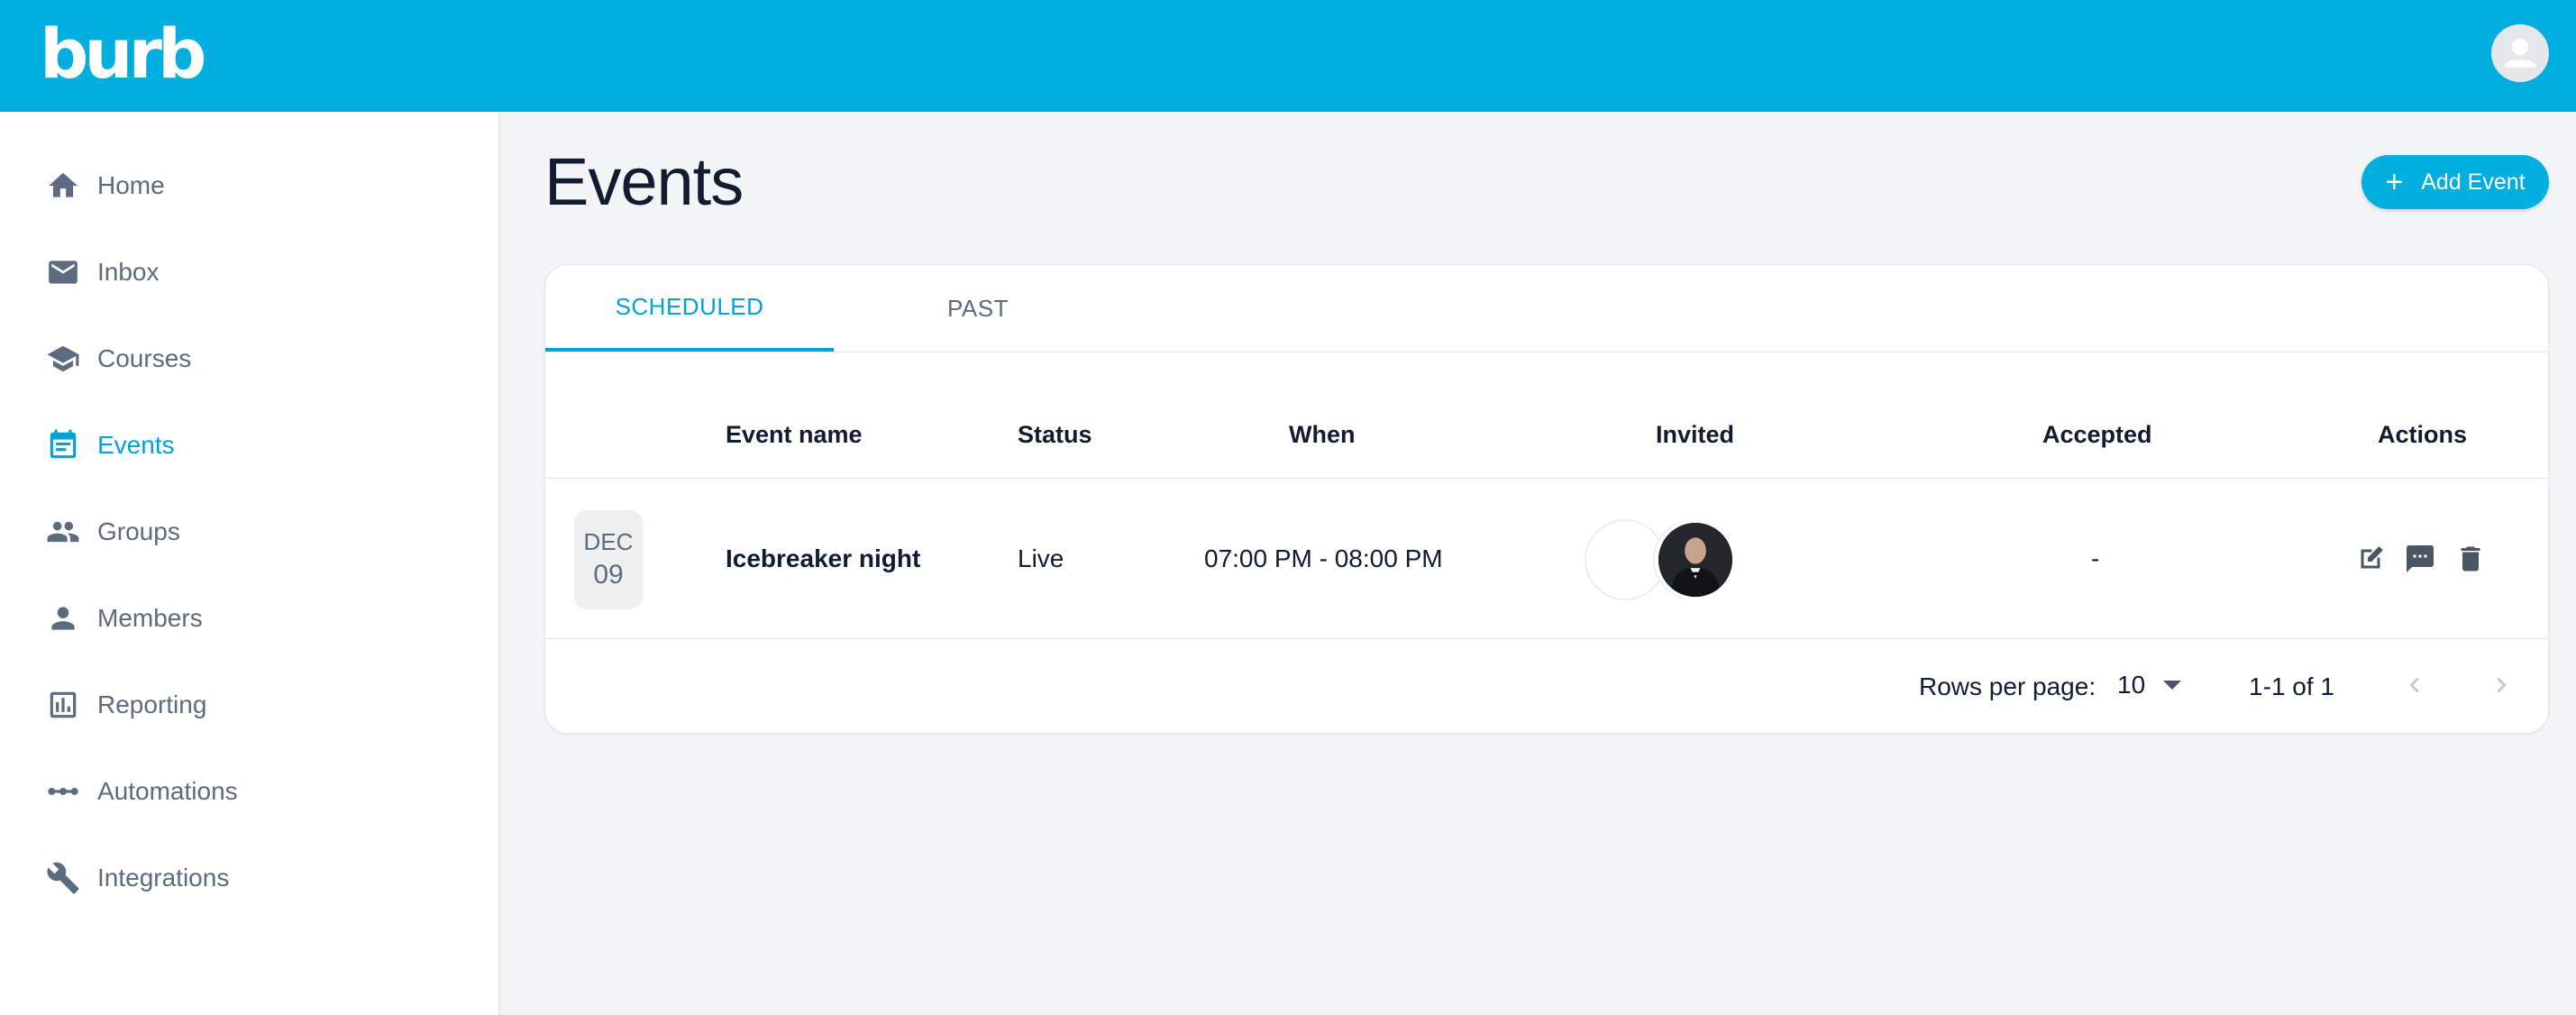  Describe the element at coordinates (2097, 434) in the screenshot. I see `column-header-accepted: Accepted` at that location.